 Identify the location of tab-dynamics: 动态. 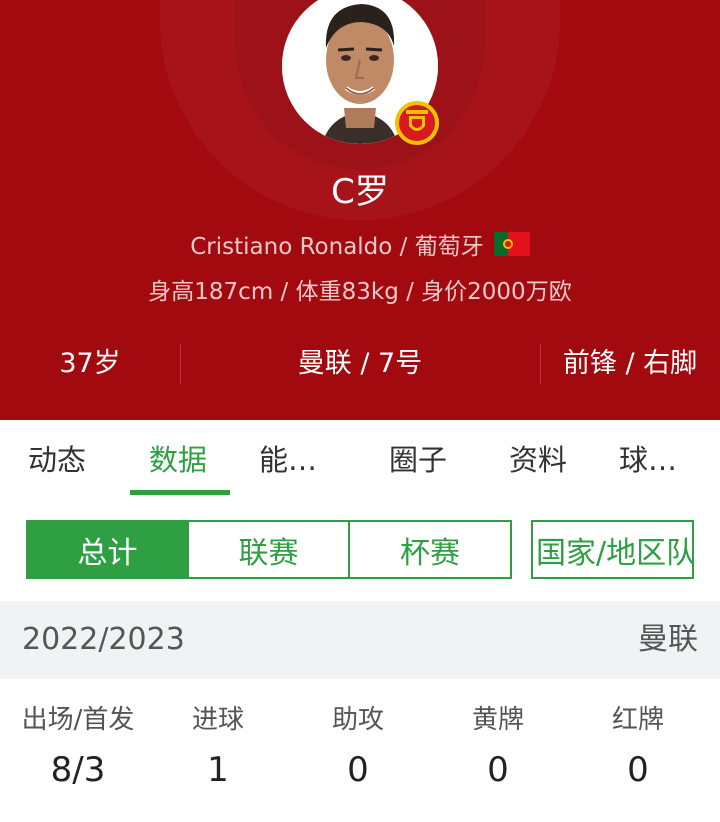
(57, 460).